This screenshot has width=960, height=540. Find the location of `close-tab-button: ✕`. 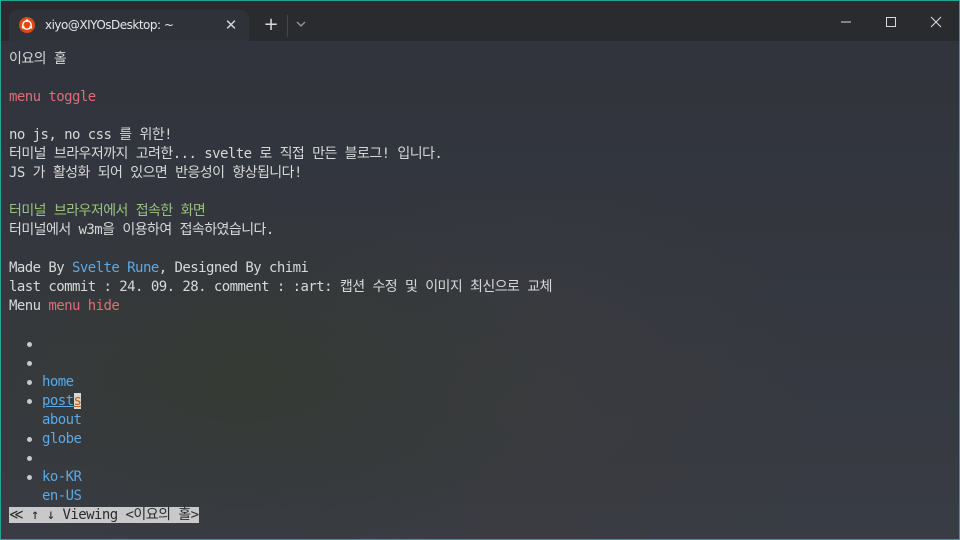

close-tab-button: ✕ is located at coordinates (231, 25).